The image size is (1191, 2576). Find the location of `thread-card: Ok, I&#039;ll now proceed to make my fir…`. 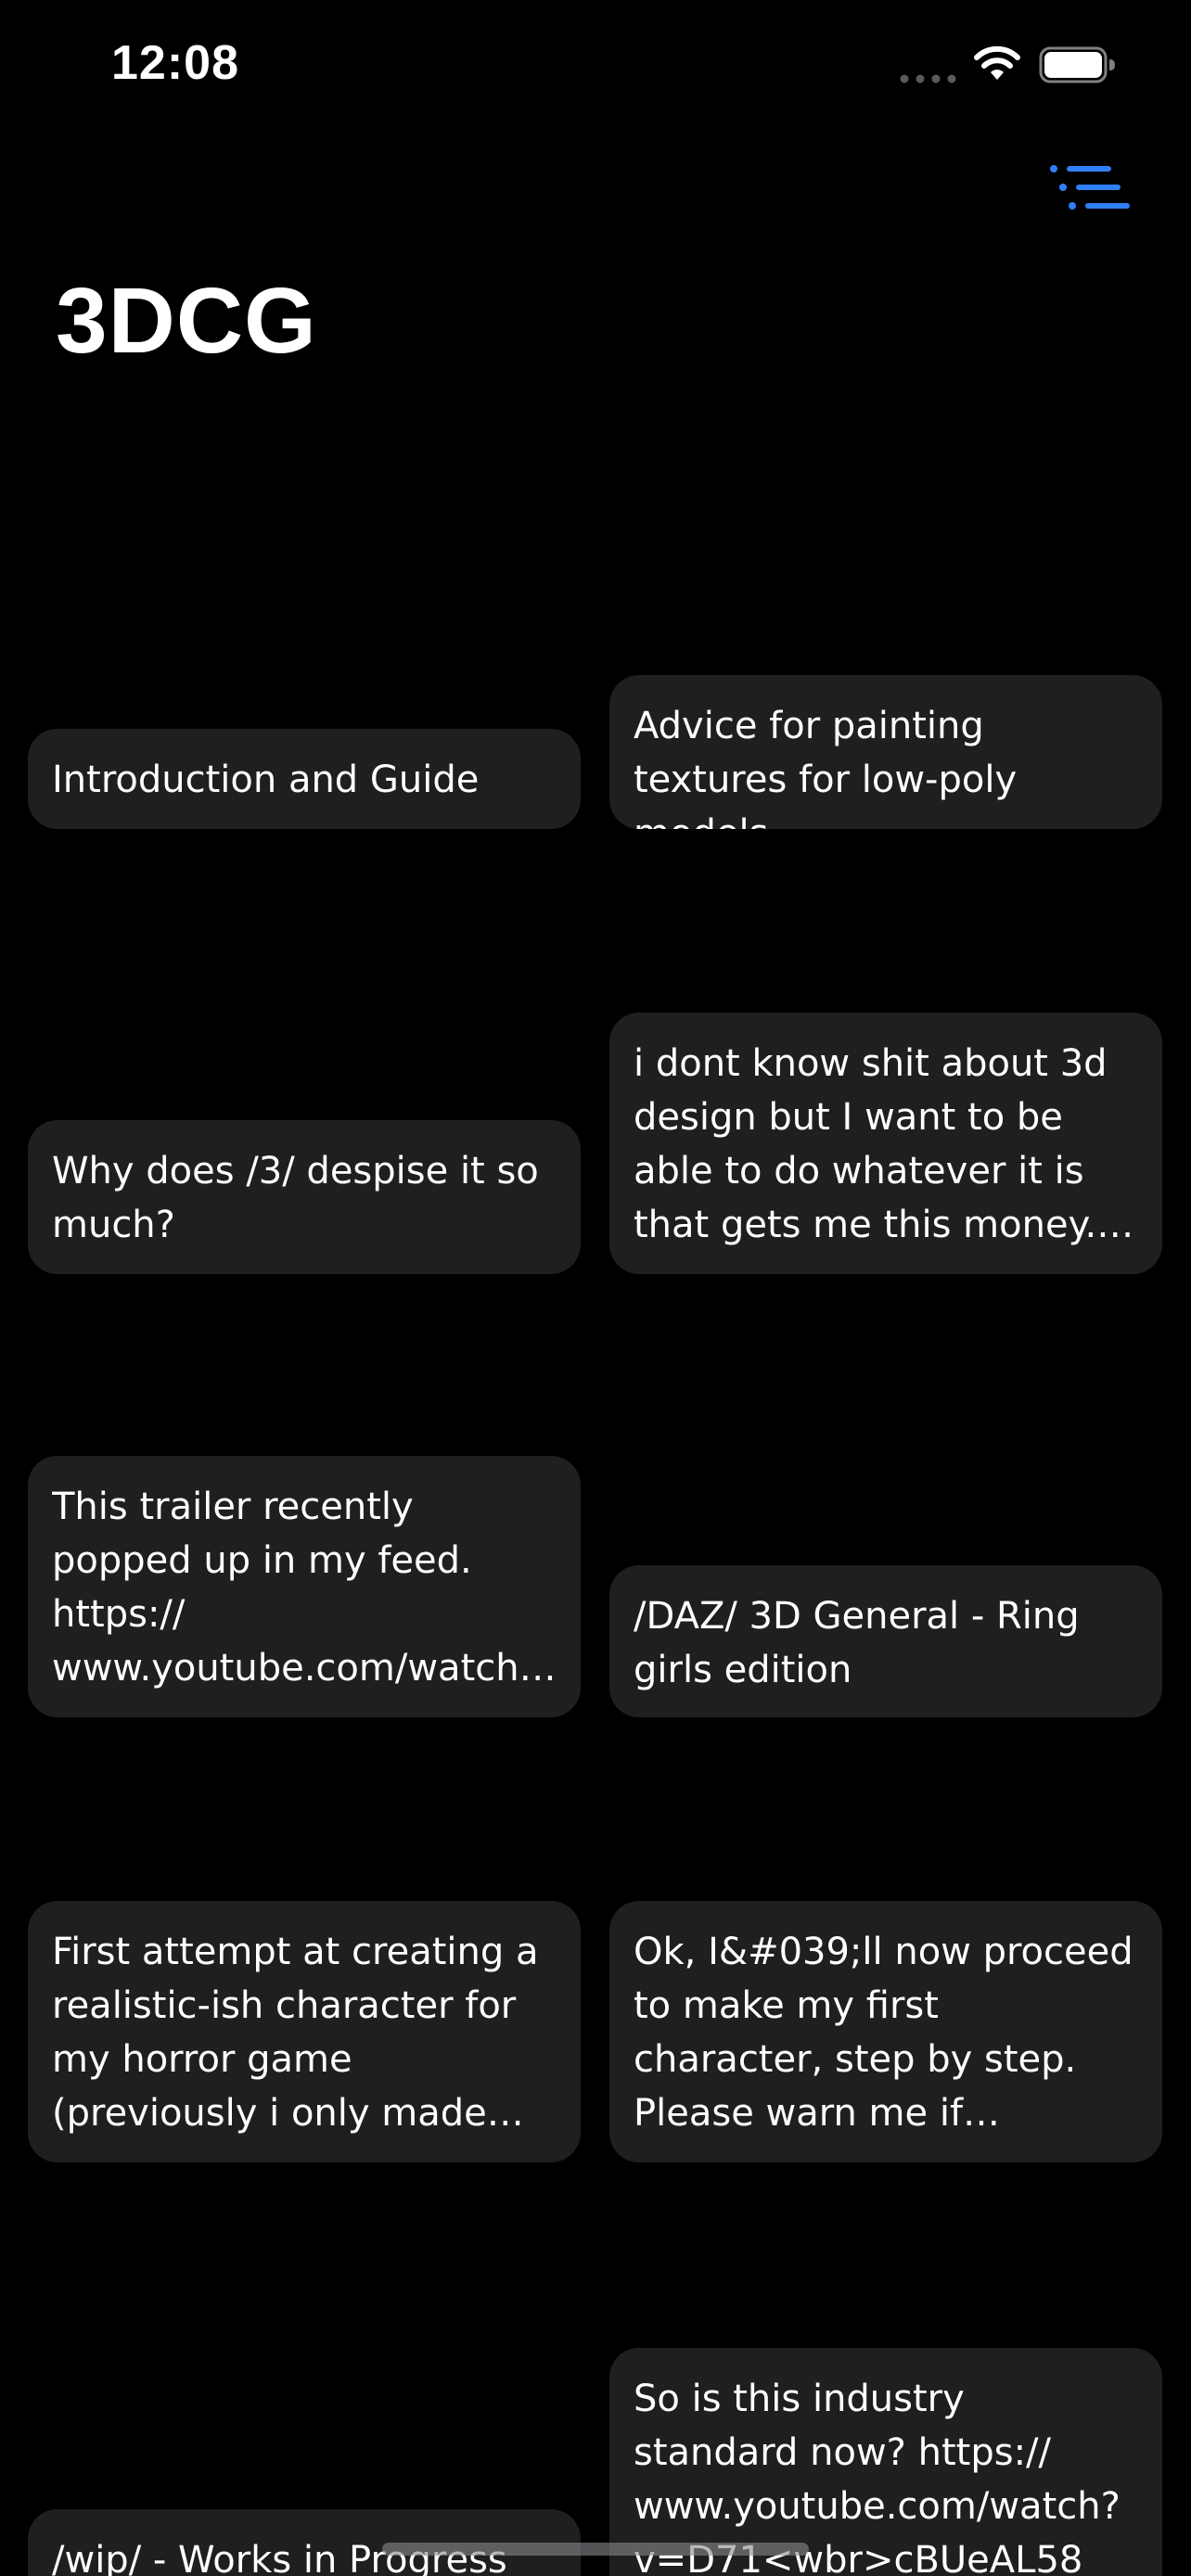

thread-card: Ok, I&#039;ll now proceed to make my fir… is located at coordinates (885, 2032).